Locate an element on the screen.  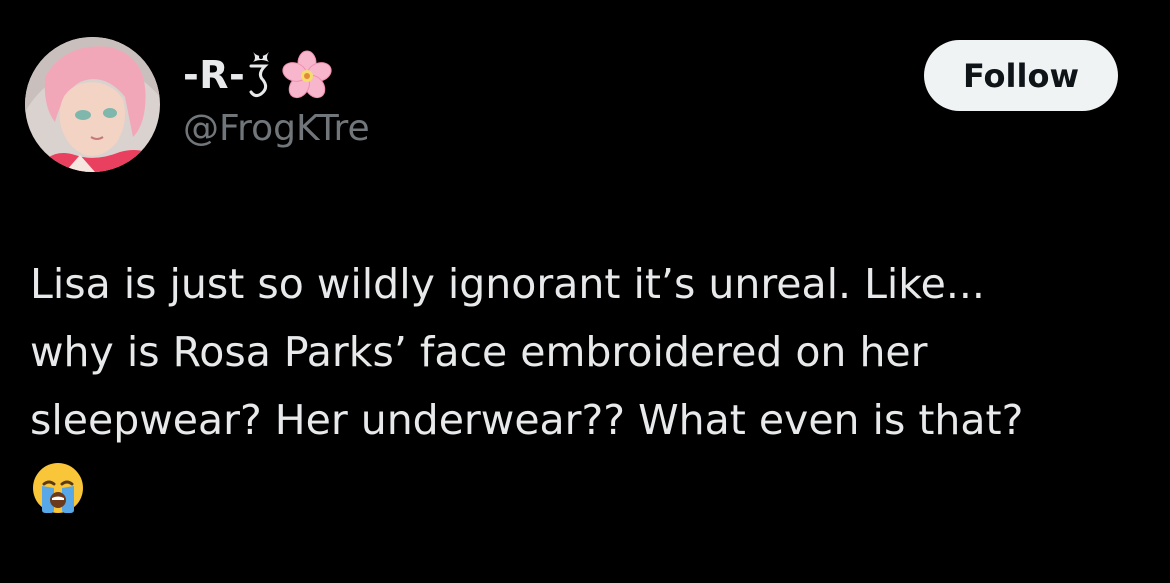
follow-button: Follow is located at coordinates (1021, 75).